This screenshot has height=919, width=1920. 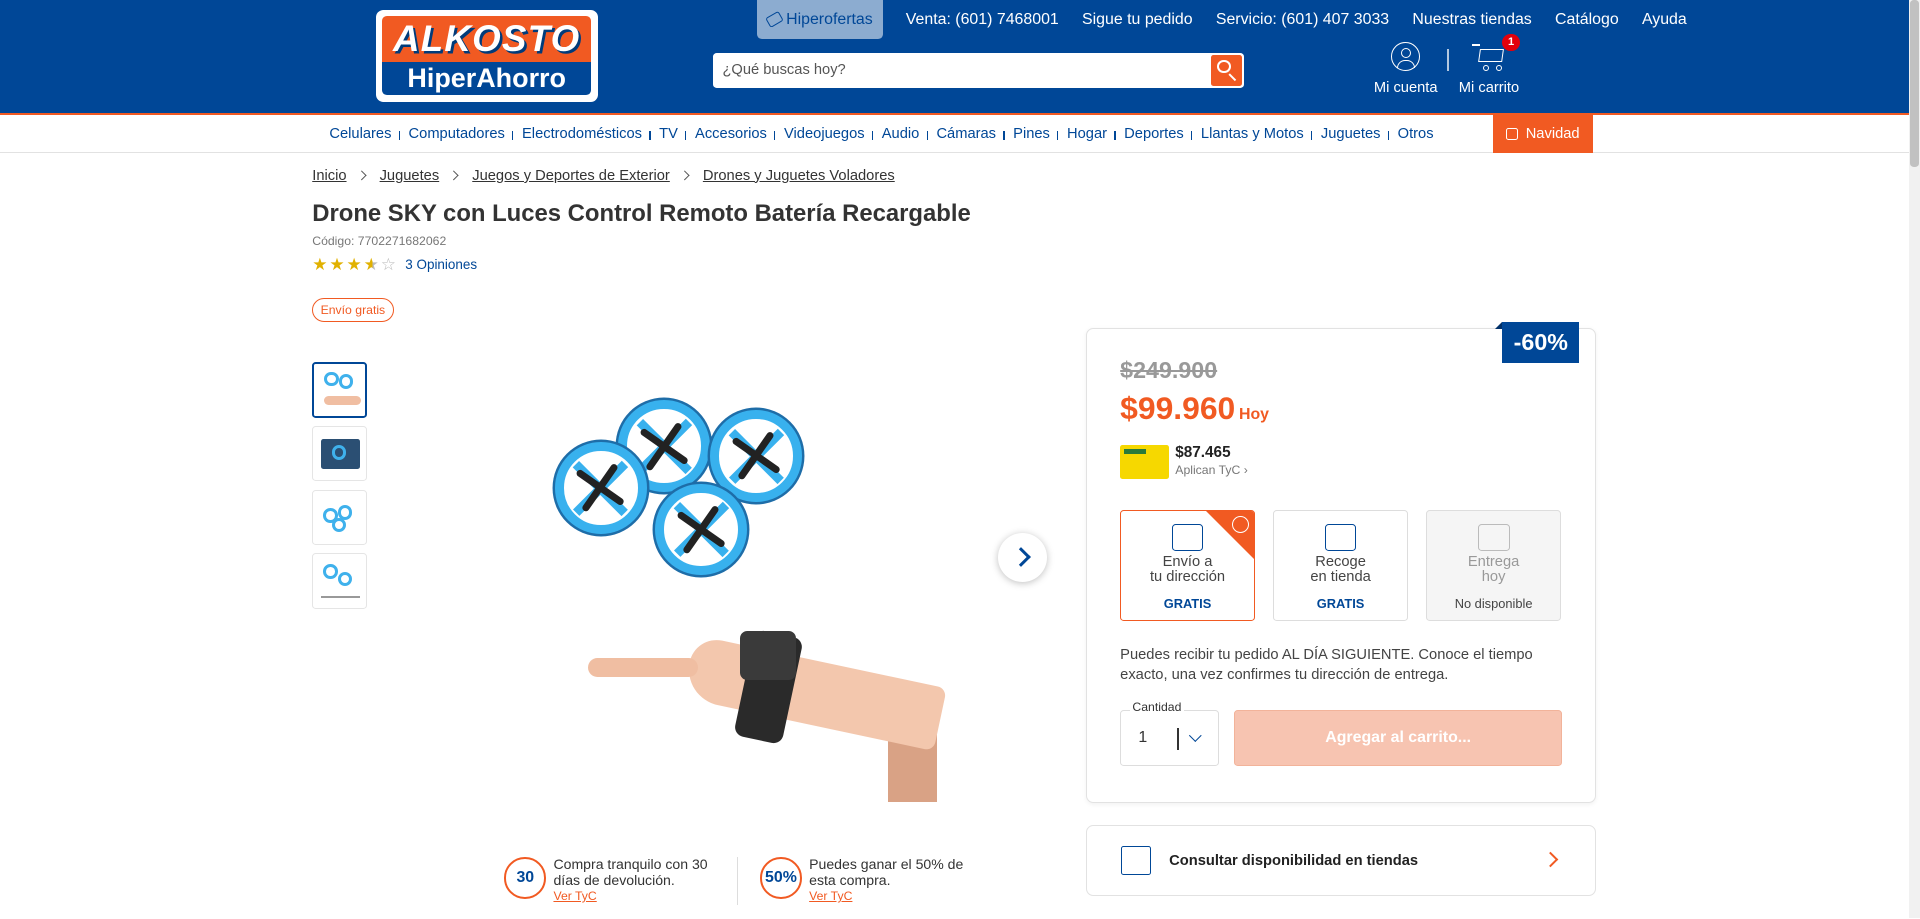 I want to click on tag-icon, so click(x=773, y=20).